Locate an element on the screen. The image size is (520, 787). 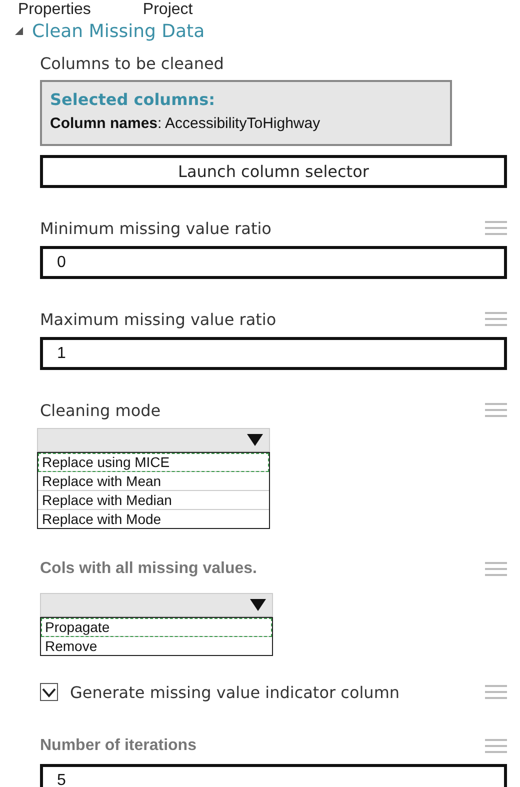
panel-heading: Selected columns: is located at coordinates (133, 99).